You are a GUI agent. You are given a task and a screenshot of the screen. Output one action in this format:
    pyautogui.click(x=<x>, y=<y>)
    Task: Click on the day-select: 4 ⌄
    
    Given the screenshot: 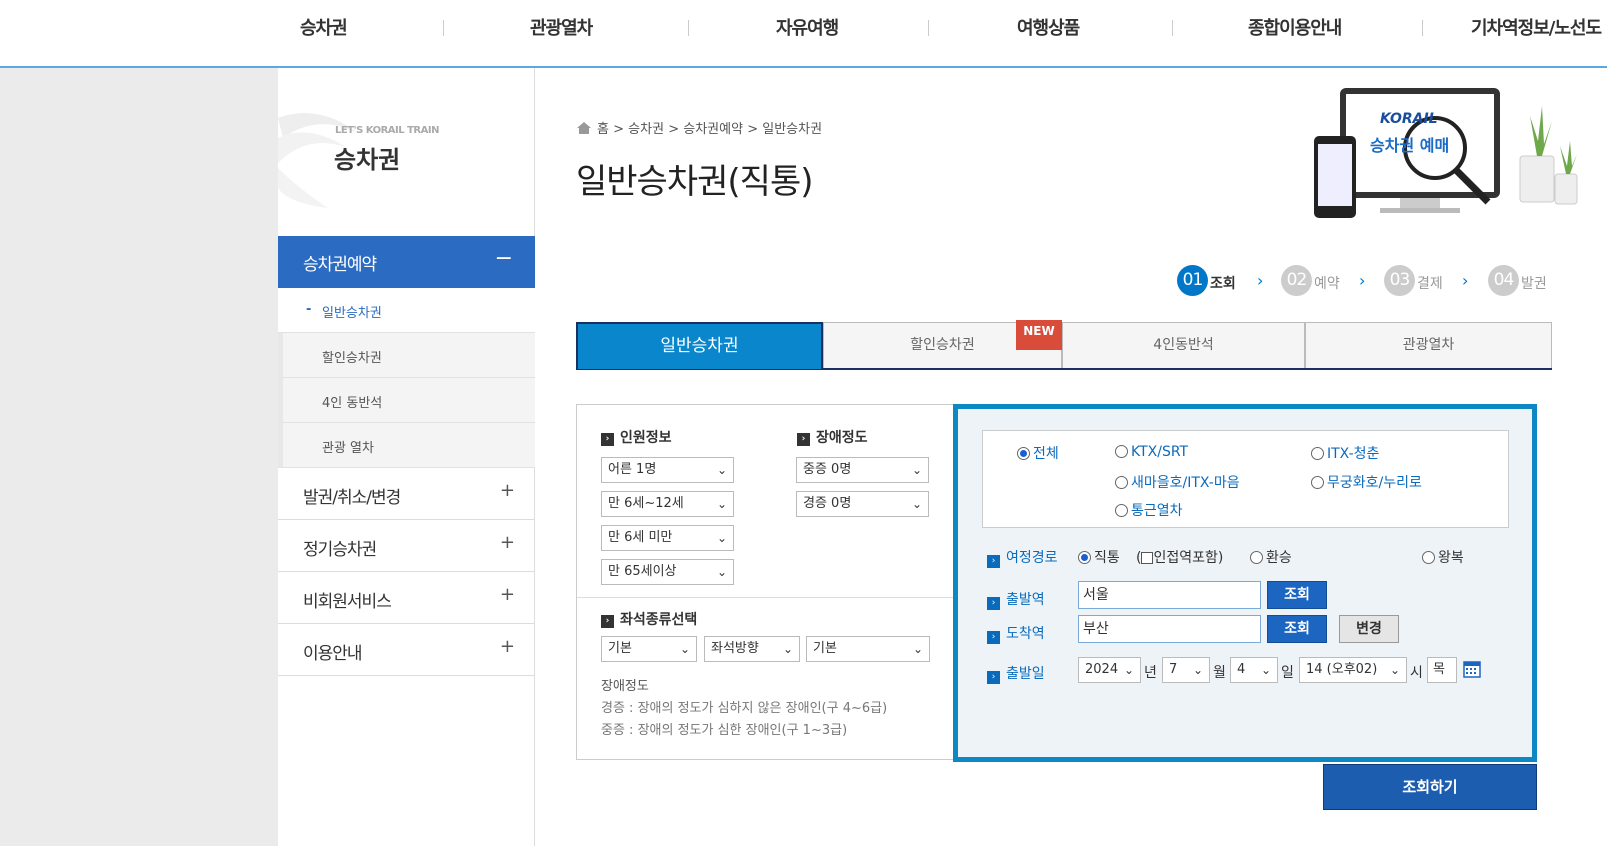 What is the action you would take?
    pyautogui.click(x=1254, y=670)
    